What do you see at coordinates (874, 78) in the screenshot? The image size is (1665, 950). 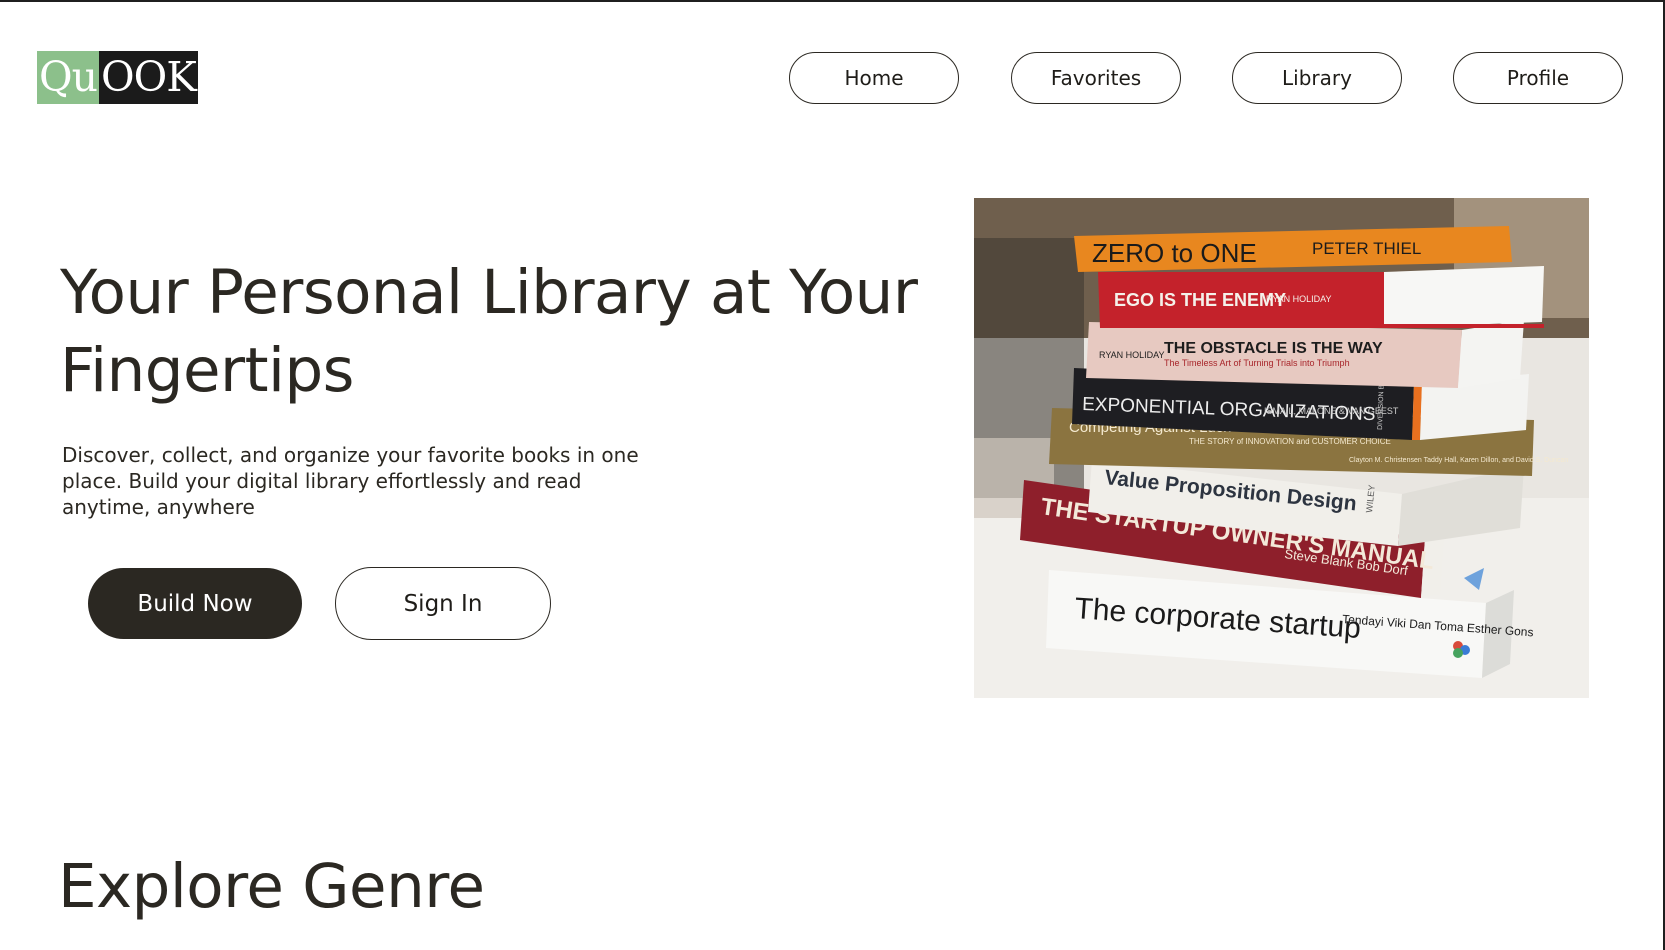 I see `nav-home-button: Home` at bounding box center [874, 78].